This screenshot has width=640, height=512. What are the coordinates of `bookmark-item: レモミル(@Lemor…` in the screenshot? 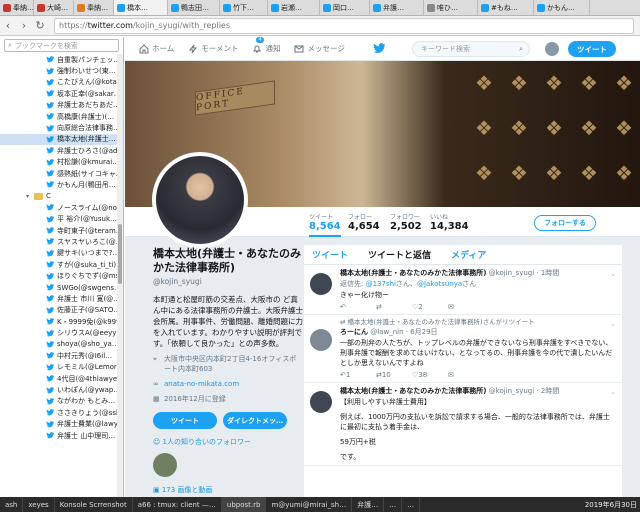 It's located at (61, 367).